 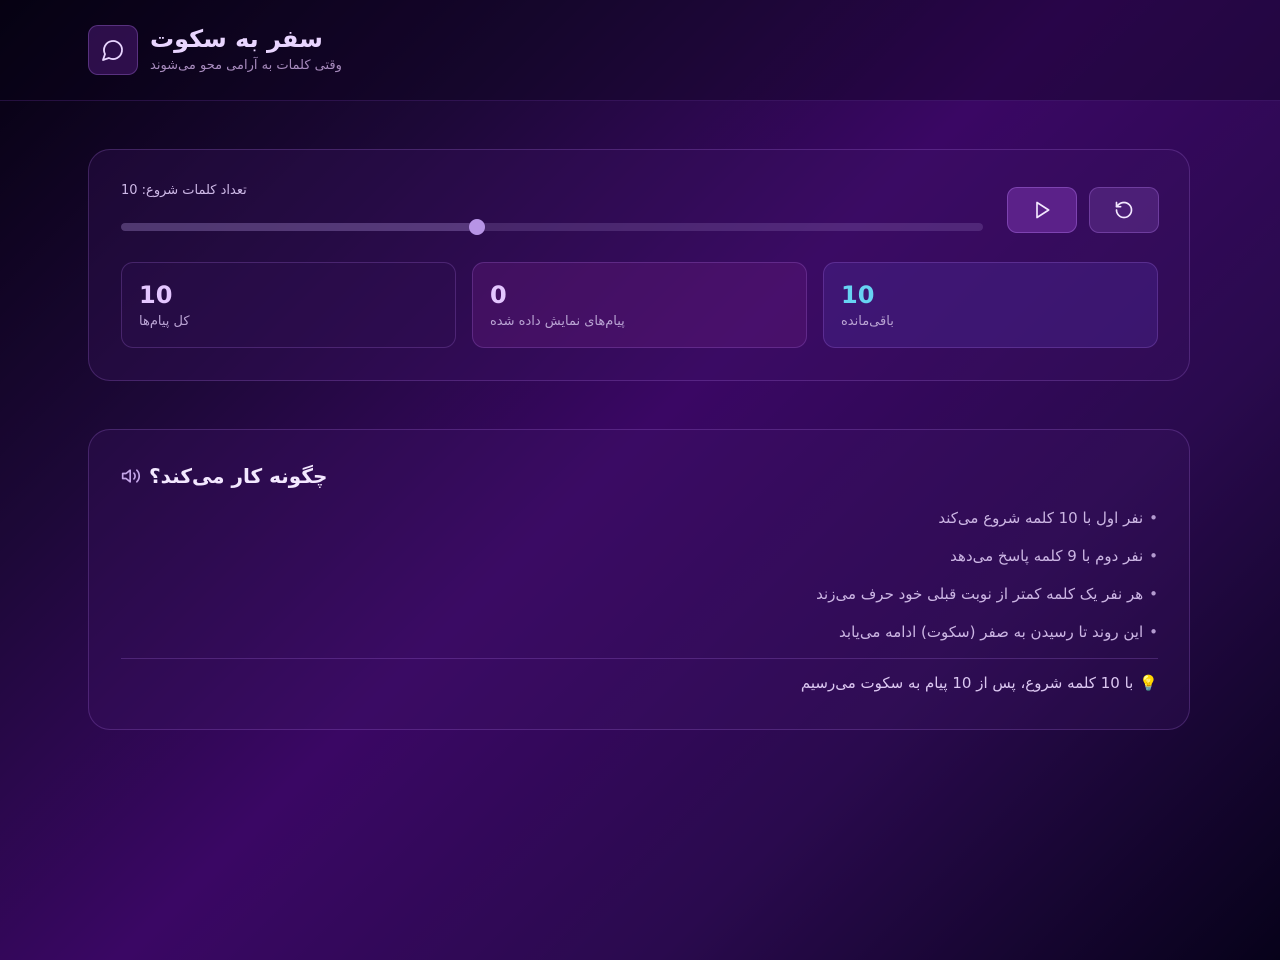 What do you see at coordinates (156, 295) in the screenshot?
I see `stat-total-value: 10` at bounding box center [156, 295].